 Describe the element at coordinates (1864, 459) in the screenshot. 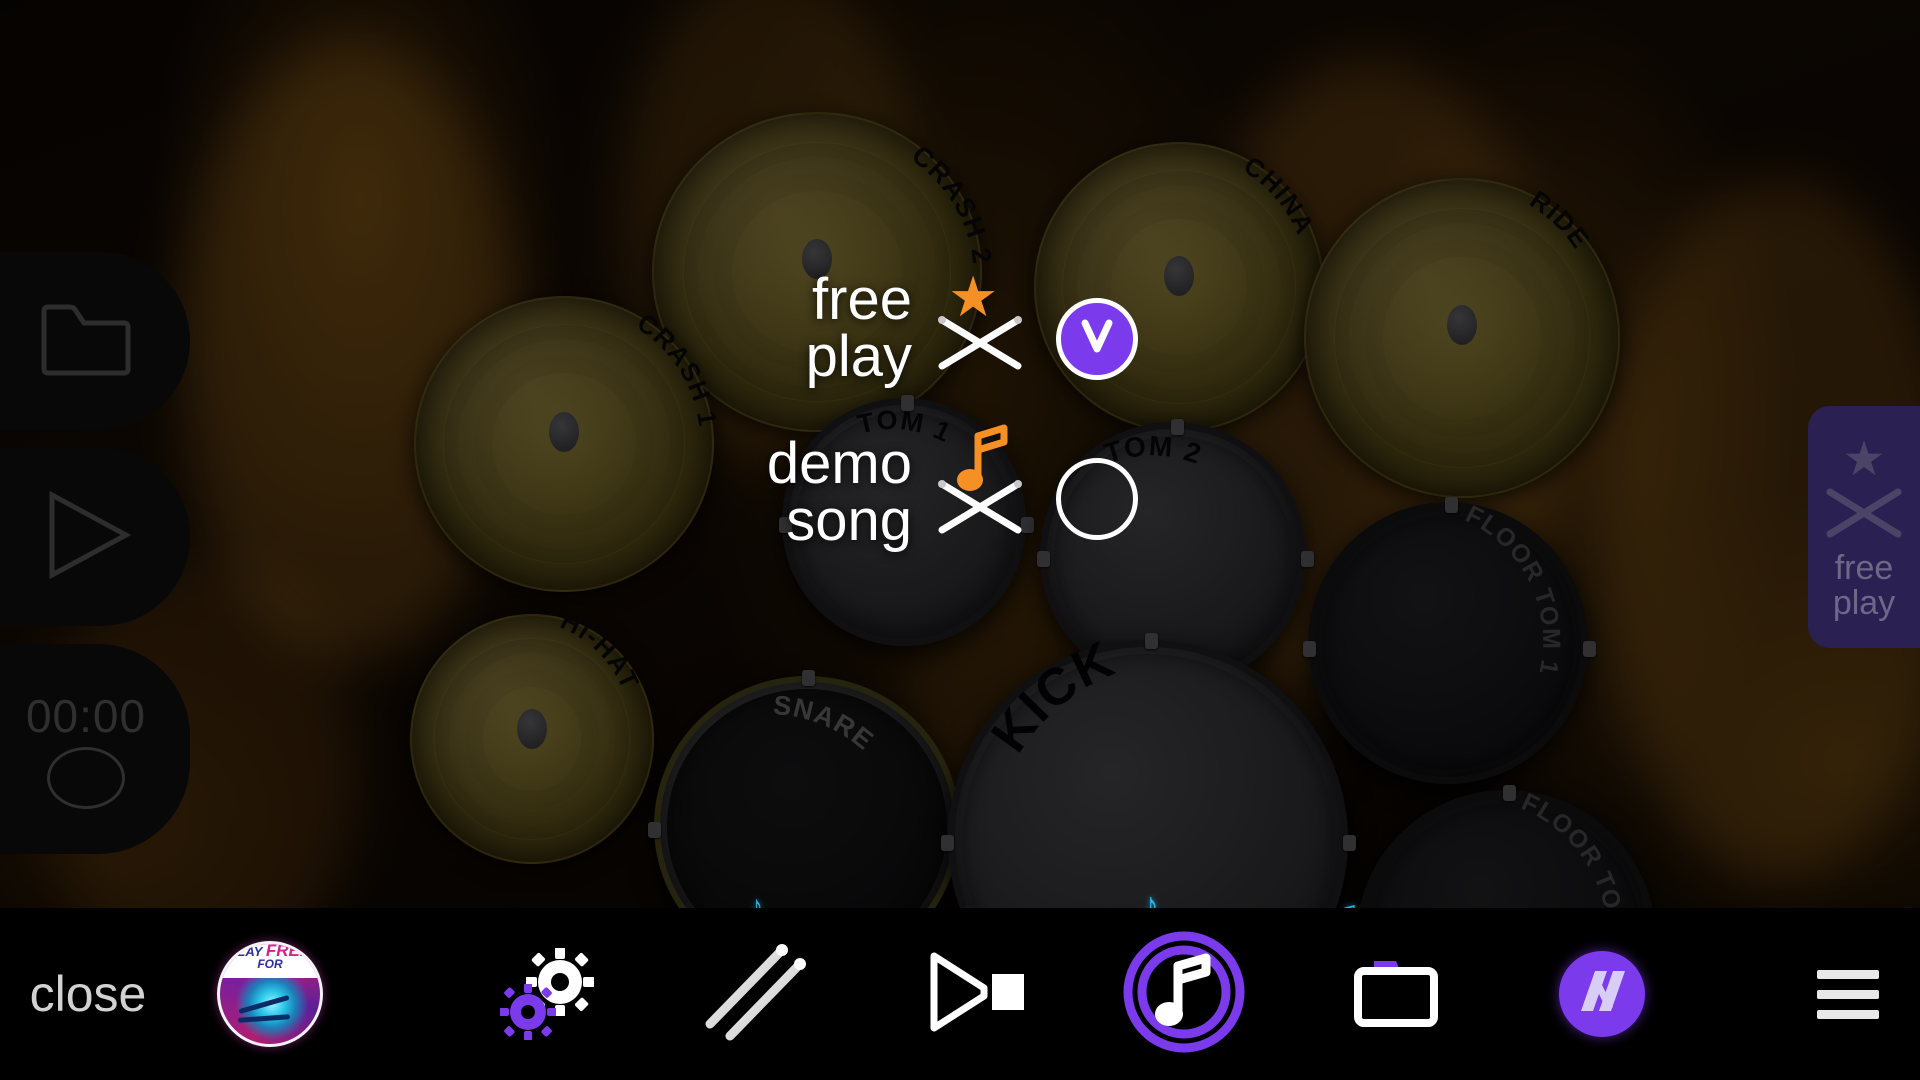

I see `star-icon: ★` at that location.